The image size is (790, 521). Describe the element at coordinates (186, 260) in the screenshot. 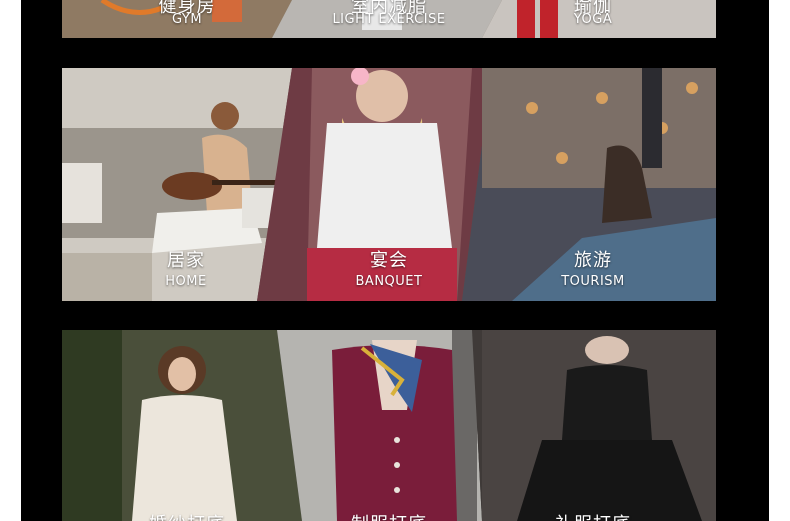

I see `home-label-zh: 居家` at that location.